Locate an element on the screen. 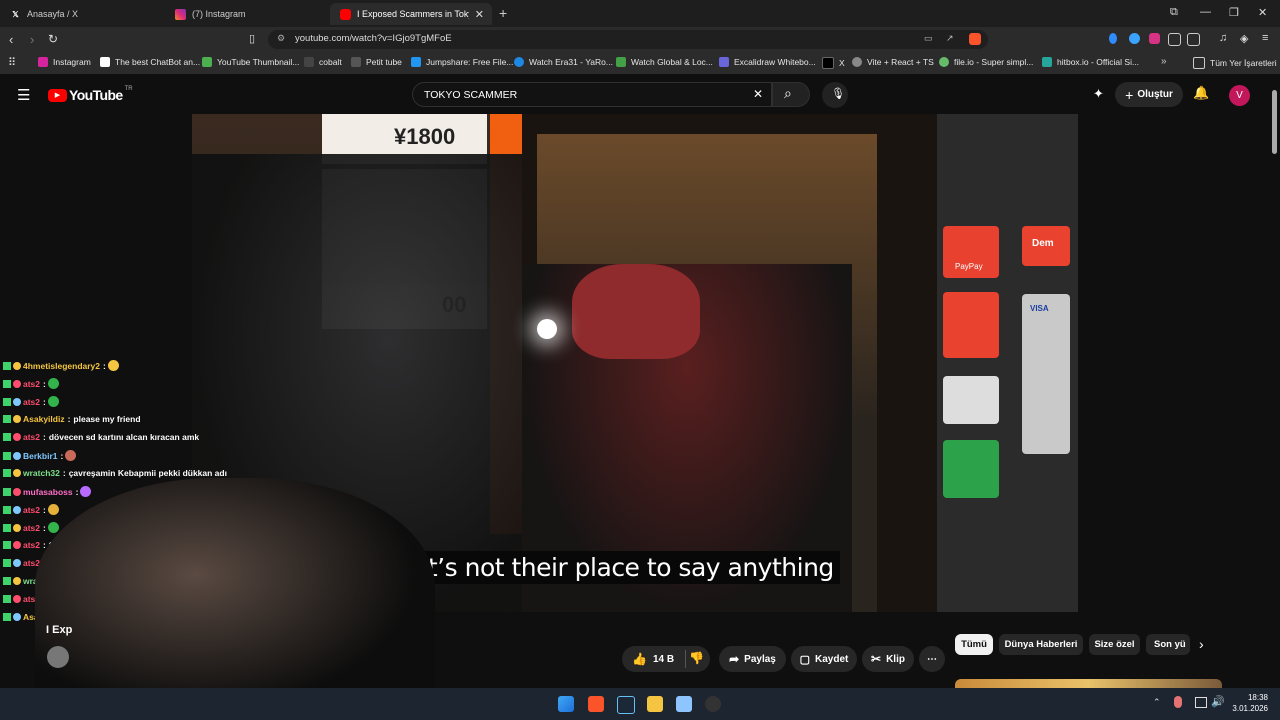 This screenshot has height=720, width=1280. steam-icon is located at coordinates (626, 705).